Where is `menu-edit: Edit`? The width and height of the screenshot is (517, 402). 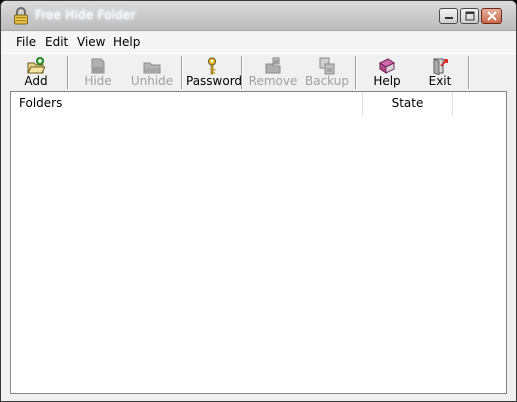 menu-edit: Edit is located at coordinates (56, 42).